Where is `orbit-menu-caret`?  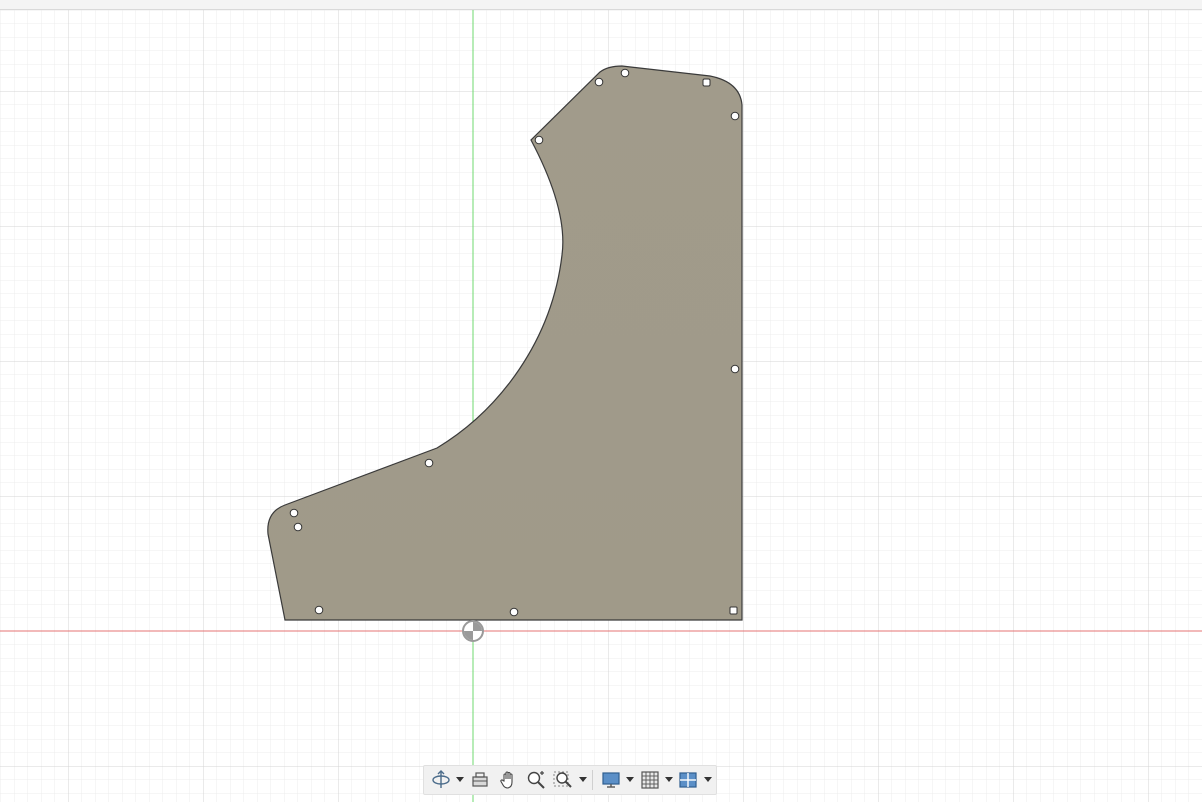
orbit-menu-caret is located at coordinates (460, 780).